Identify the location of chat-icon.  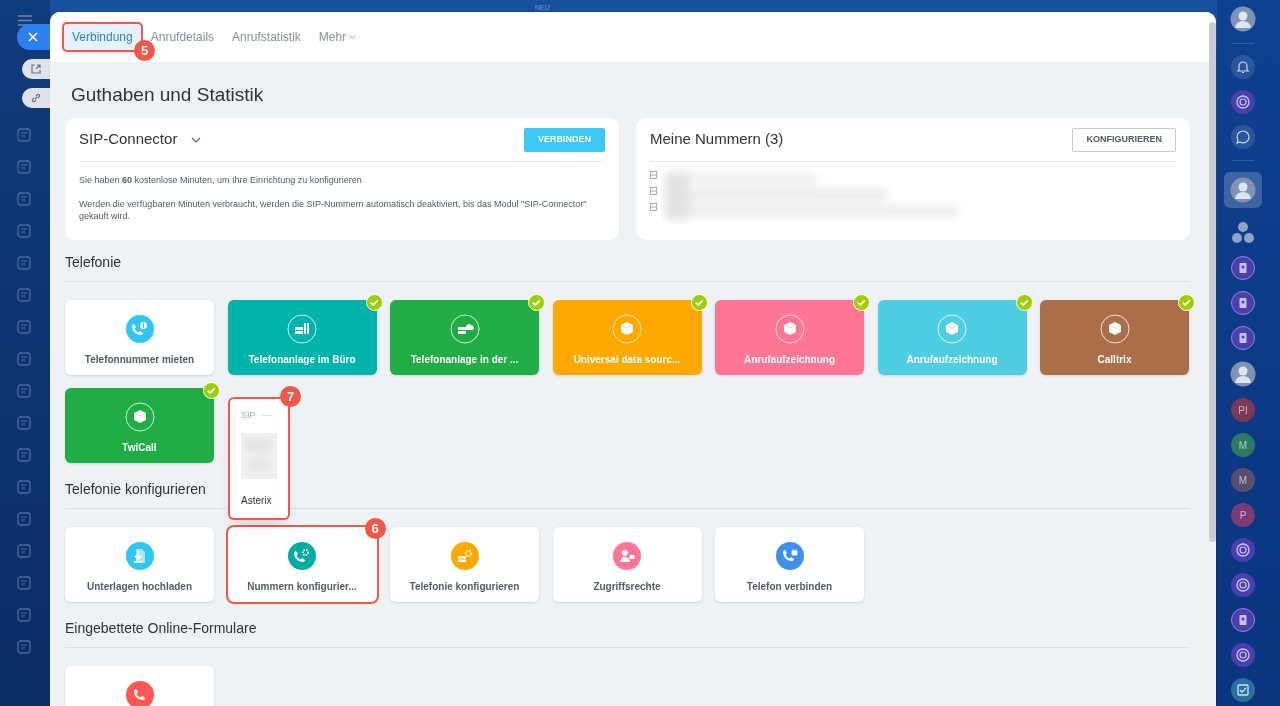
(1243, 137).